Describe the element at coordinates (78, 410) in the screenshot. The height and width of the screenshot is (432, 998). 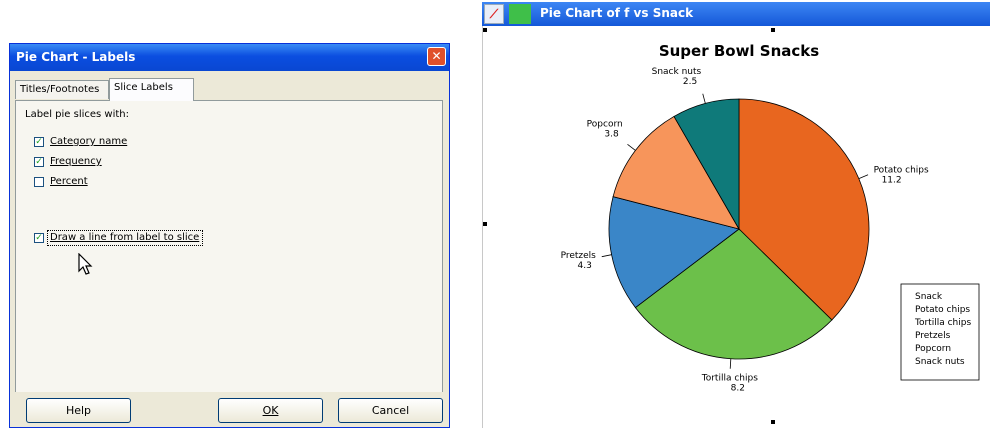
I see `help-button: Help` at that location.